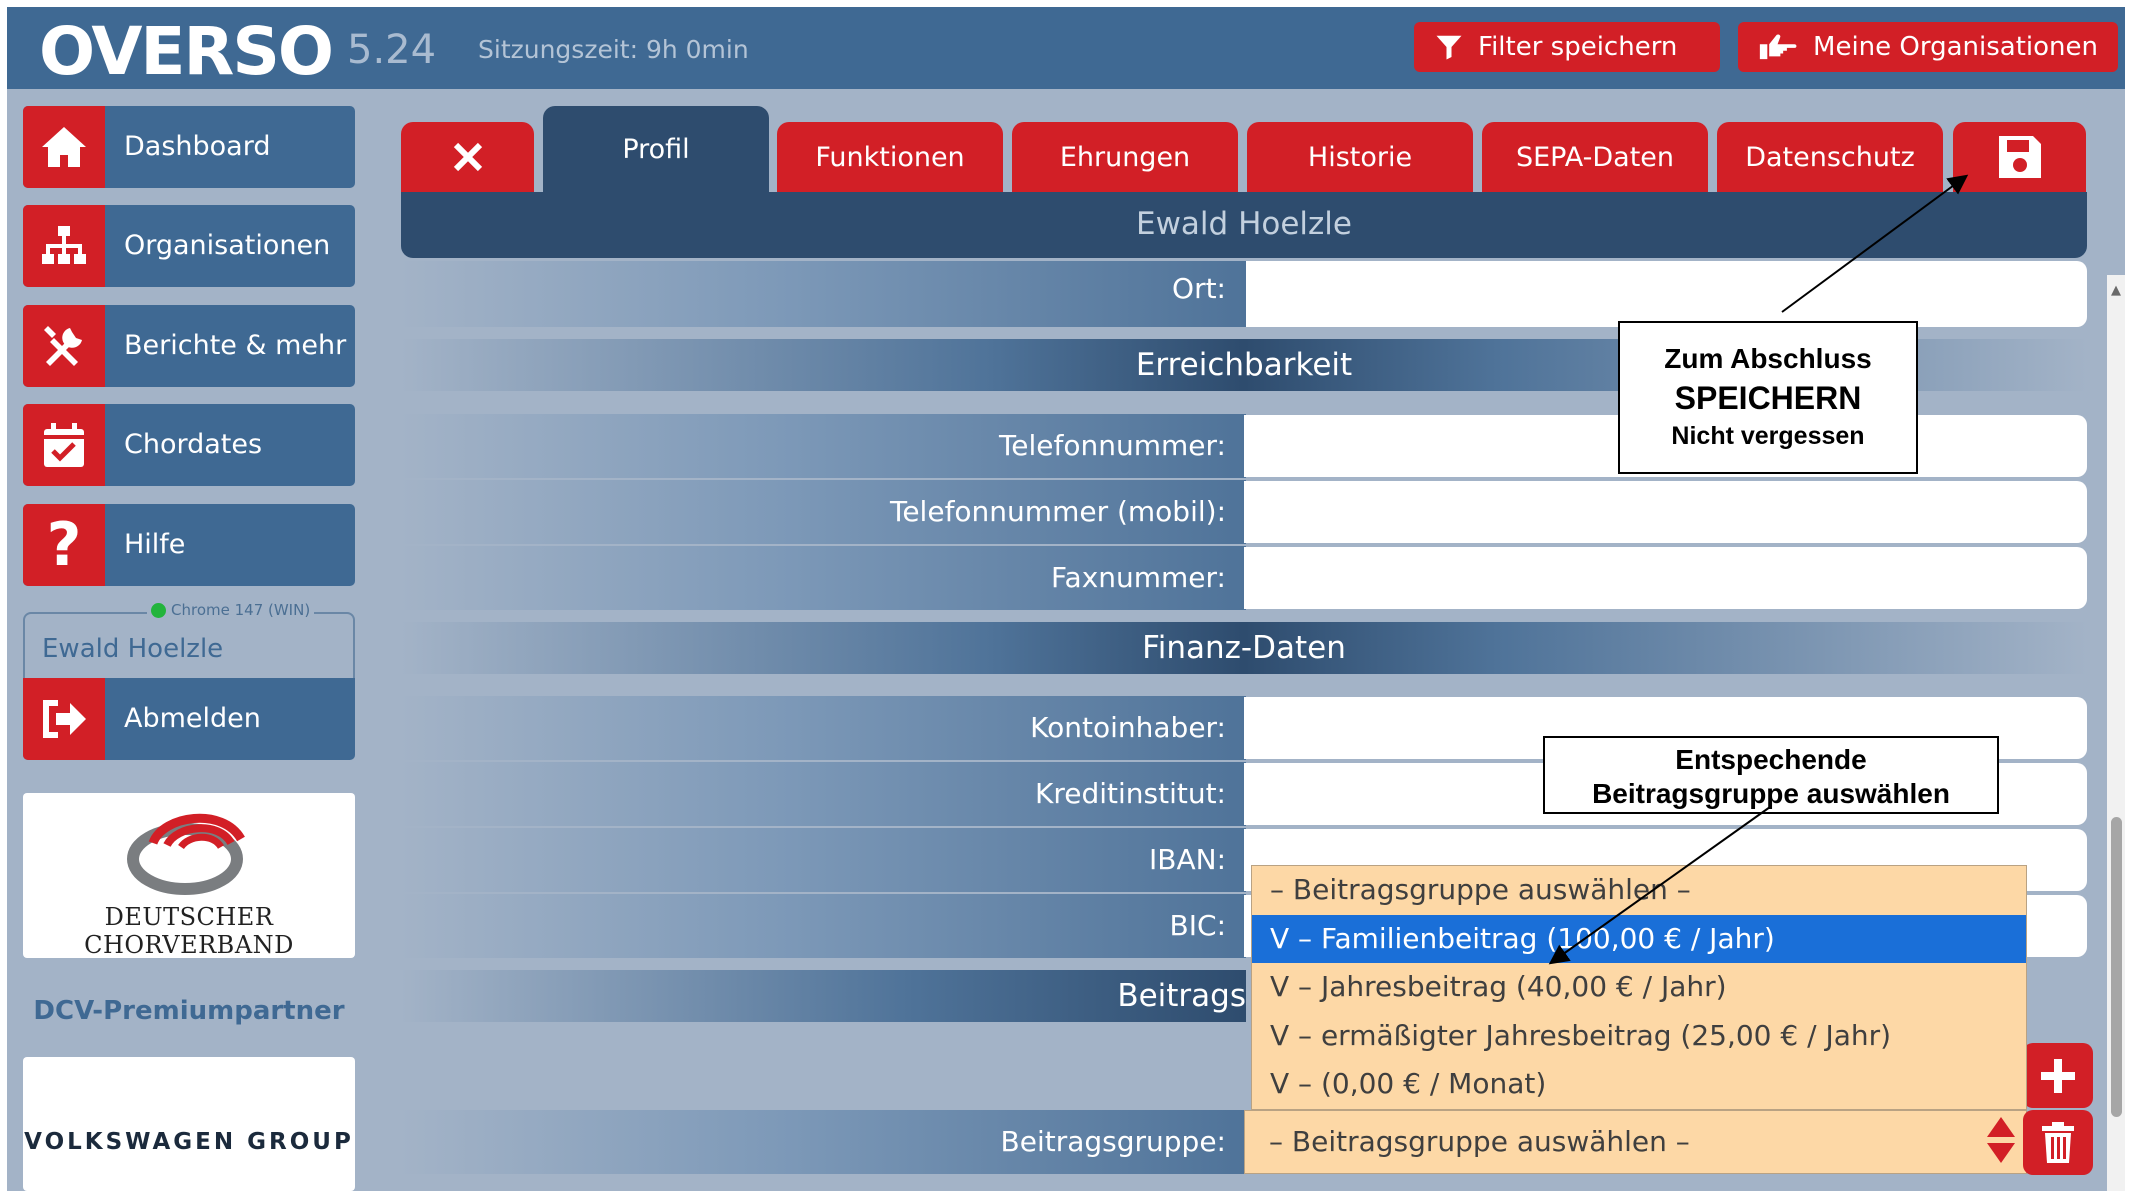 This screenshot has width=2132, height=1191. Describe the element at coordinates (1659, 885) in the screenshot. I see `arrow-to-option` at that location.